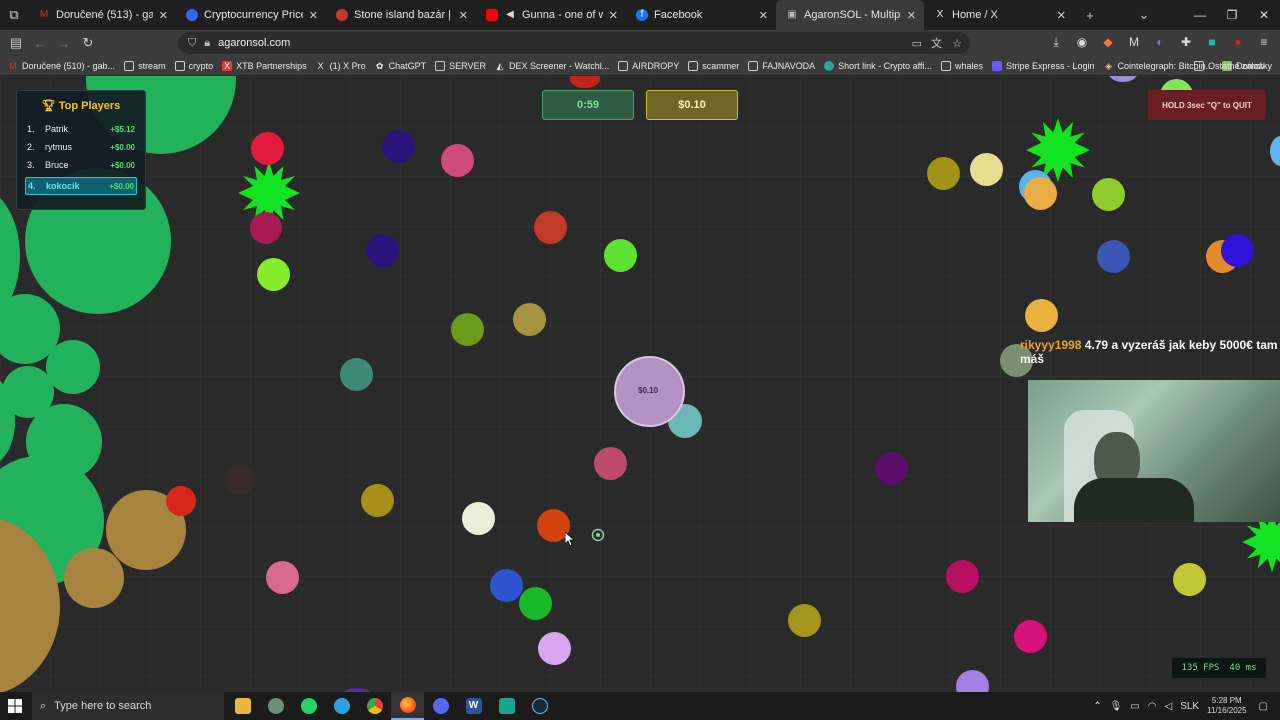  What do you see at coordinates (1097, 706) in the screenshot?
I see `tray-chevron-up-icon: ⌃` at bounding box center [1097, 706].